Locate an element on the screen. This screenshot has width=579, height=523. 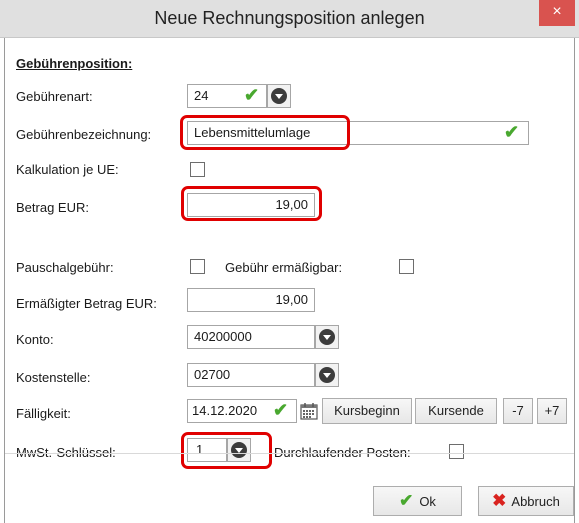
close-icon: ✖ is located at coordinates (499, 500).